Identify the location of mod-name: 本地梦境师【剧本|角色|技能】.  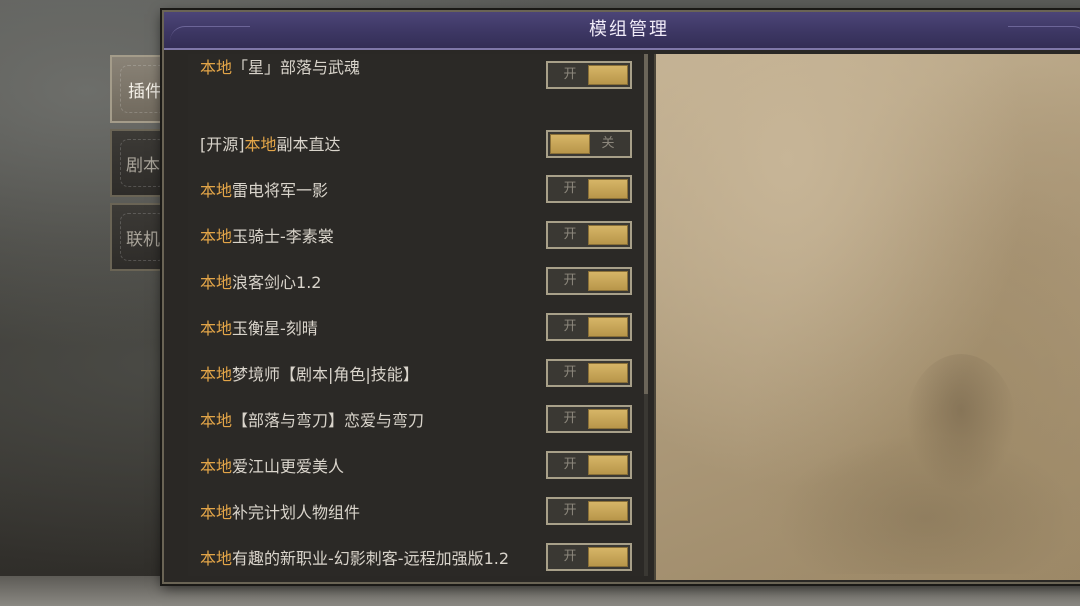
(309, 375).